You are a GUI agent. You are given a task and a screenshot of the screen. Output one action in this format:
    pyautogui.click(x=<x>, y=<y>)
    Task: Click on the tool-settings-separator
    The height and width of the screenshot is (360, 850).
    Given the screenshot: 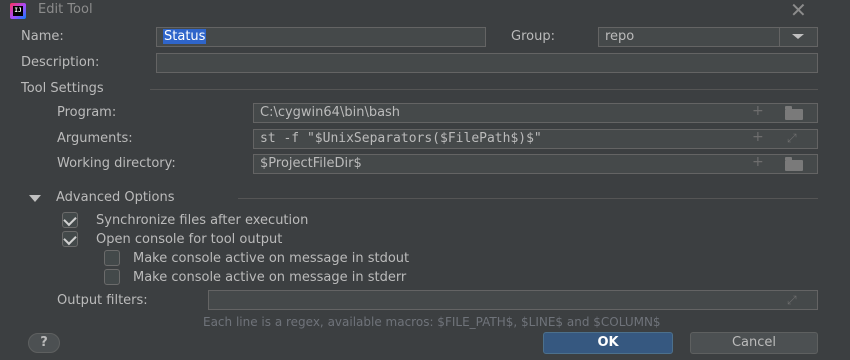 What is the action you would take?
    pyautogui.click(x=484, y=89)
    